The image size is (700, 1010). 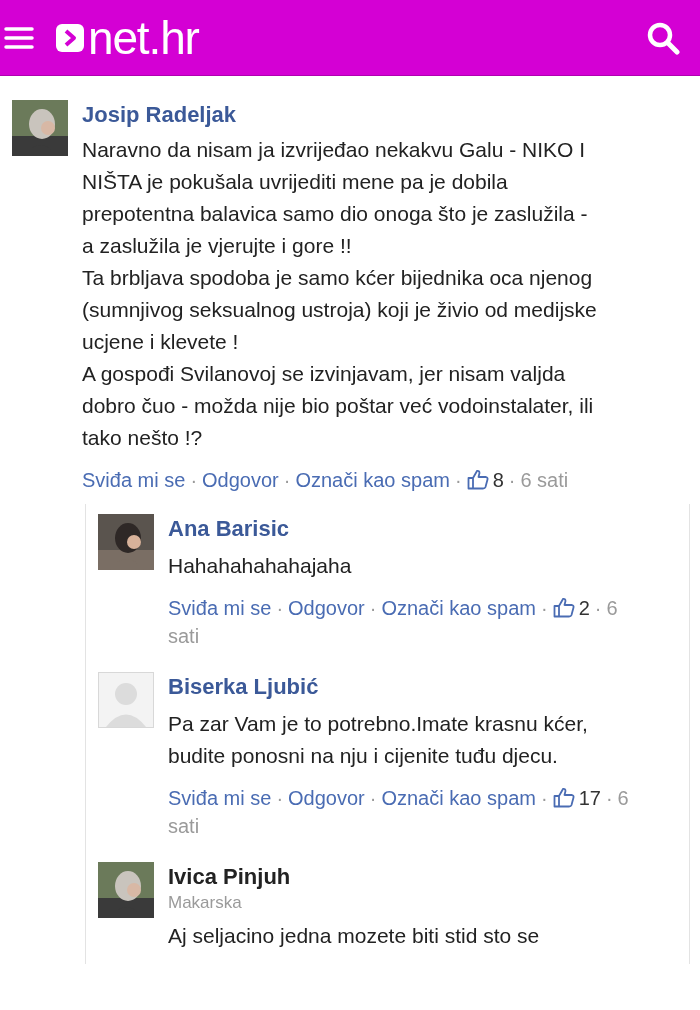 What do you see at coordinates (143, 37) in the screenshot?
I see `logo: net.hr` at bounding box center [143, 37].